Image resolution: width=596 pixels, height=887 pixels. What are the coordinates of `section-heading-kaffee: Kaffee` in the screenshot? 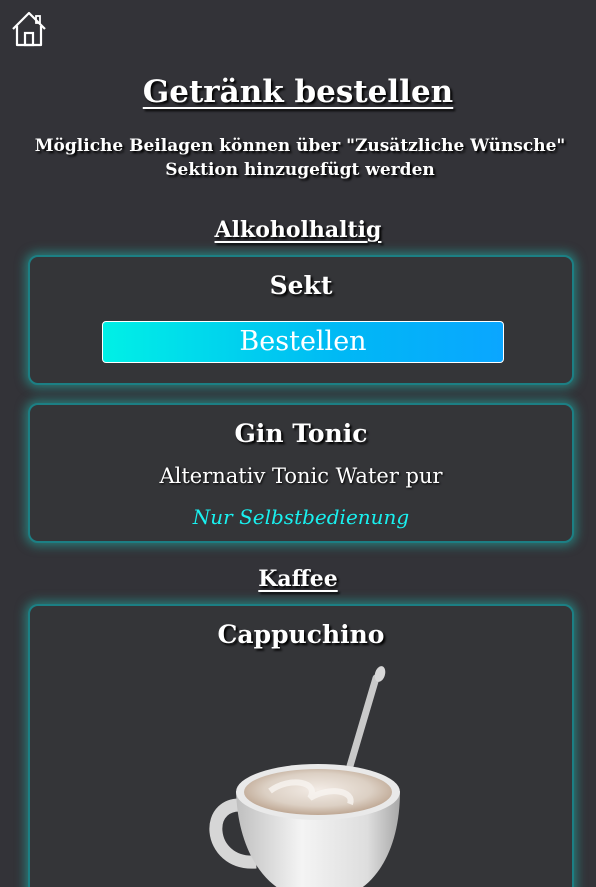 It's located at (298, 579).